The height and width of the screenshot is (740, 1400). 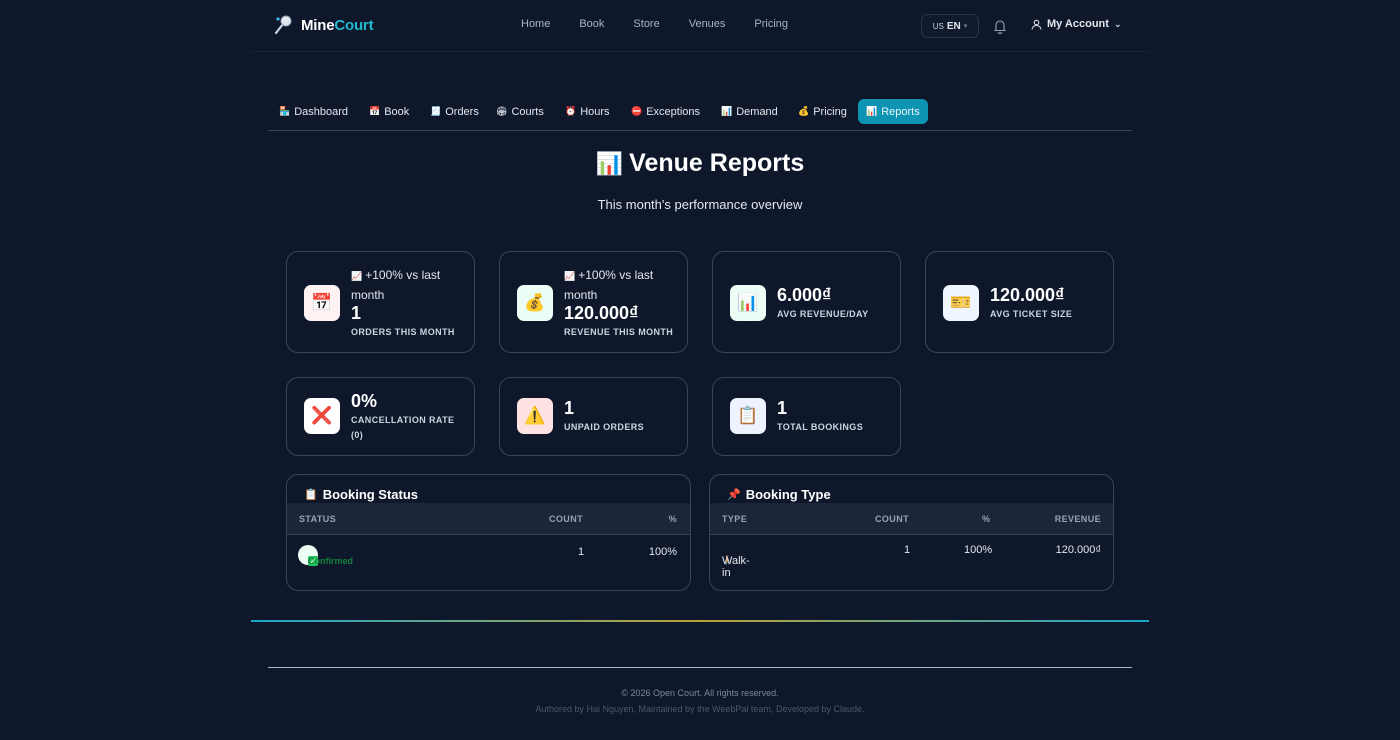 I want to click on table-header: STATUS COUNT %, so click(x=488, y=519).